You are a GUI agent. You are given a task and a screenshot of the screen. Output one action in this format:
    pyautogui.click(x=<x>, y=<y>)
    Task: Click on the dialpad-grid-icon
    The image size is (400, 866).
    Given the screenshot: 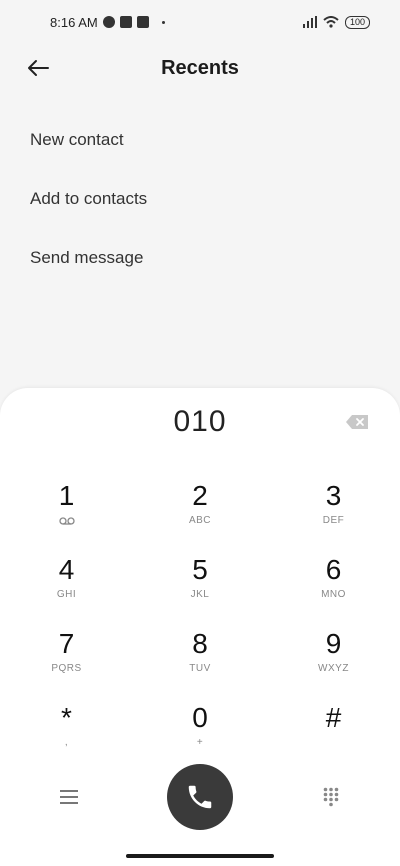 What is the action you would take?
    pyautogui.click(x=331, y=797)
    